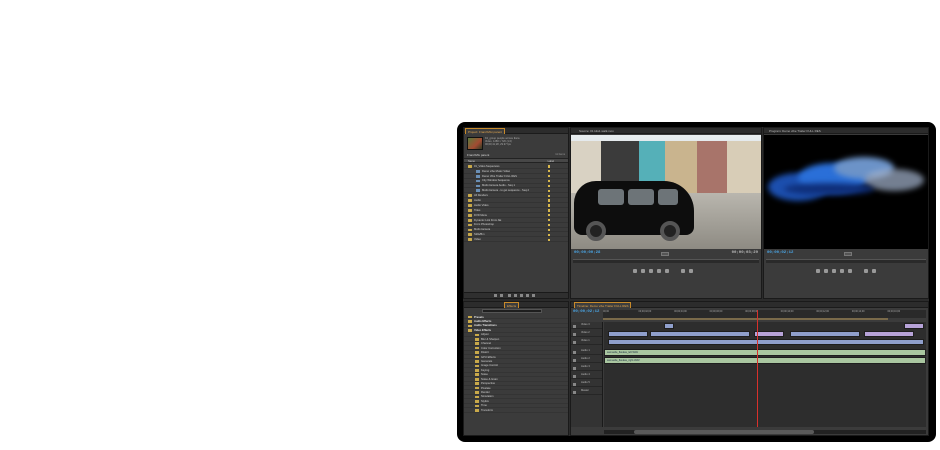 The image size is (940, 450). I want to click on tab-source: Source: 01 kits1 walk.mov, so click(596, 131).